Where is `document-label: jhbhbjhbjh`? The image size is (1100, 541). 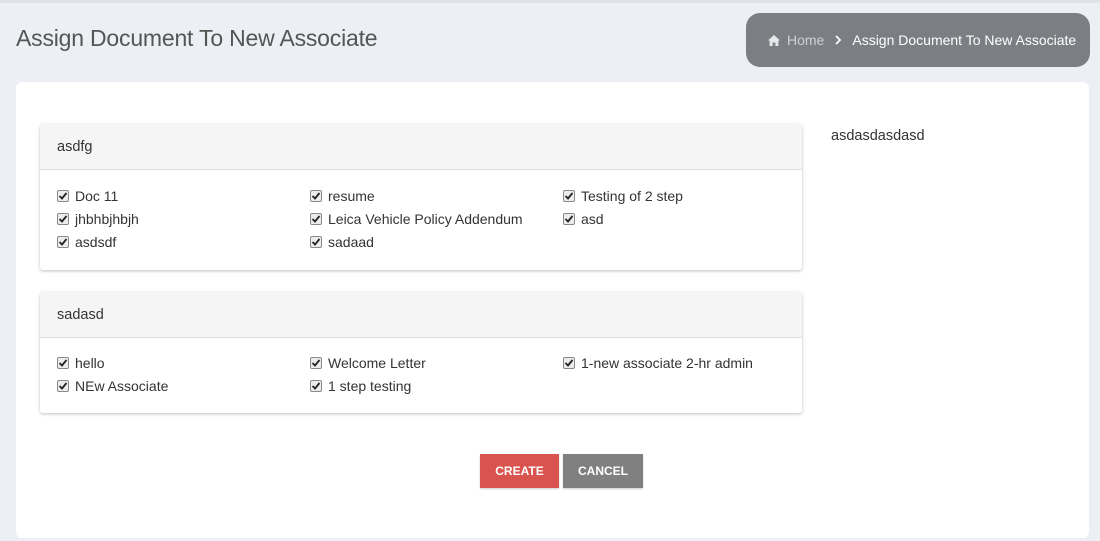
document-label: jhbhbjhbjh is located at coordinates (107, 219).